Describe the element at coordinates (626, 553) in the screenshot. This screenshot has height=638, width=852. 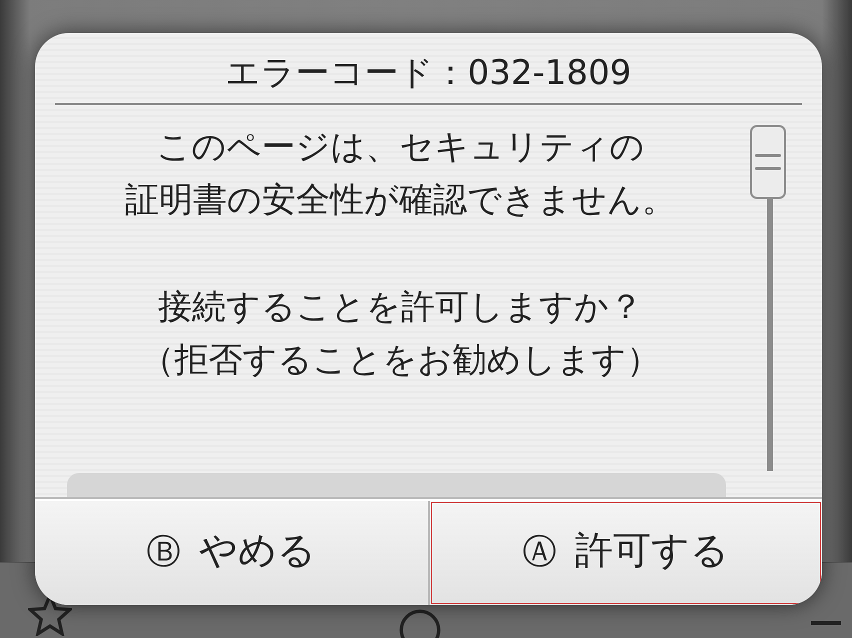
I see `dialog-button: Ⓐ 許可する` at that location.